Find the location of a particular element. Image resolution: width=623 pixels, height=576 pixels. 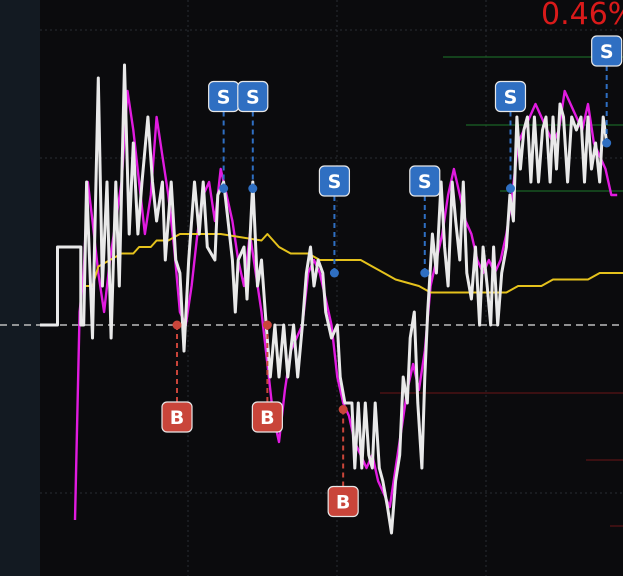

left-axis-panel is located at coordinates (20, 288).